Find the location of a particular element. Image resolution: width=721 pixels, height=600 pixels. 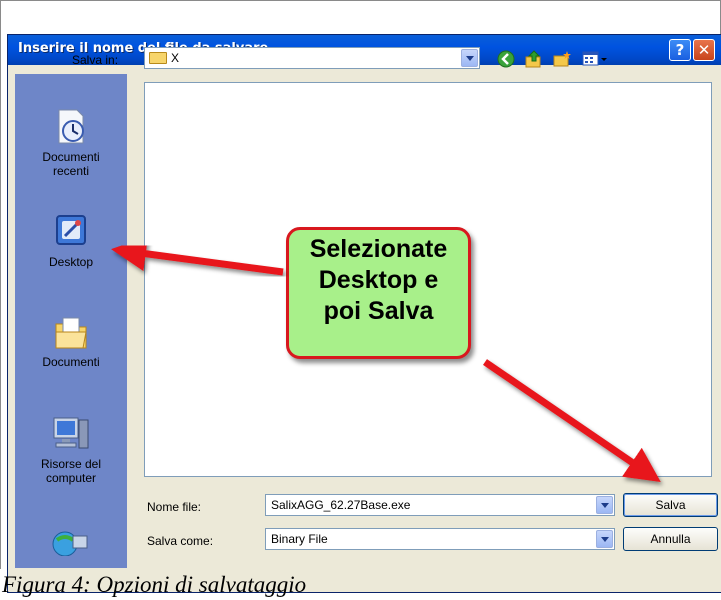

arrow-to-desktop is located at coordinates (197, 256).